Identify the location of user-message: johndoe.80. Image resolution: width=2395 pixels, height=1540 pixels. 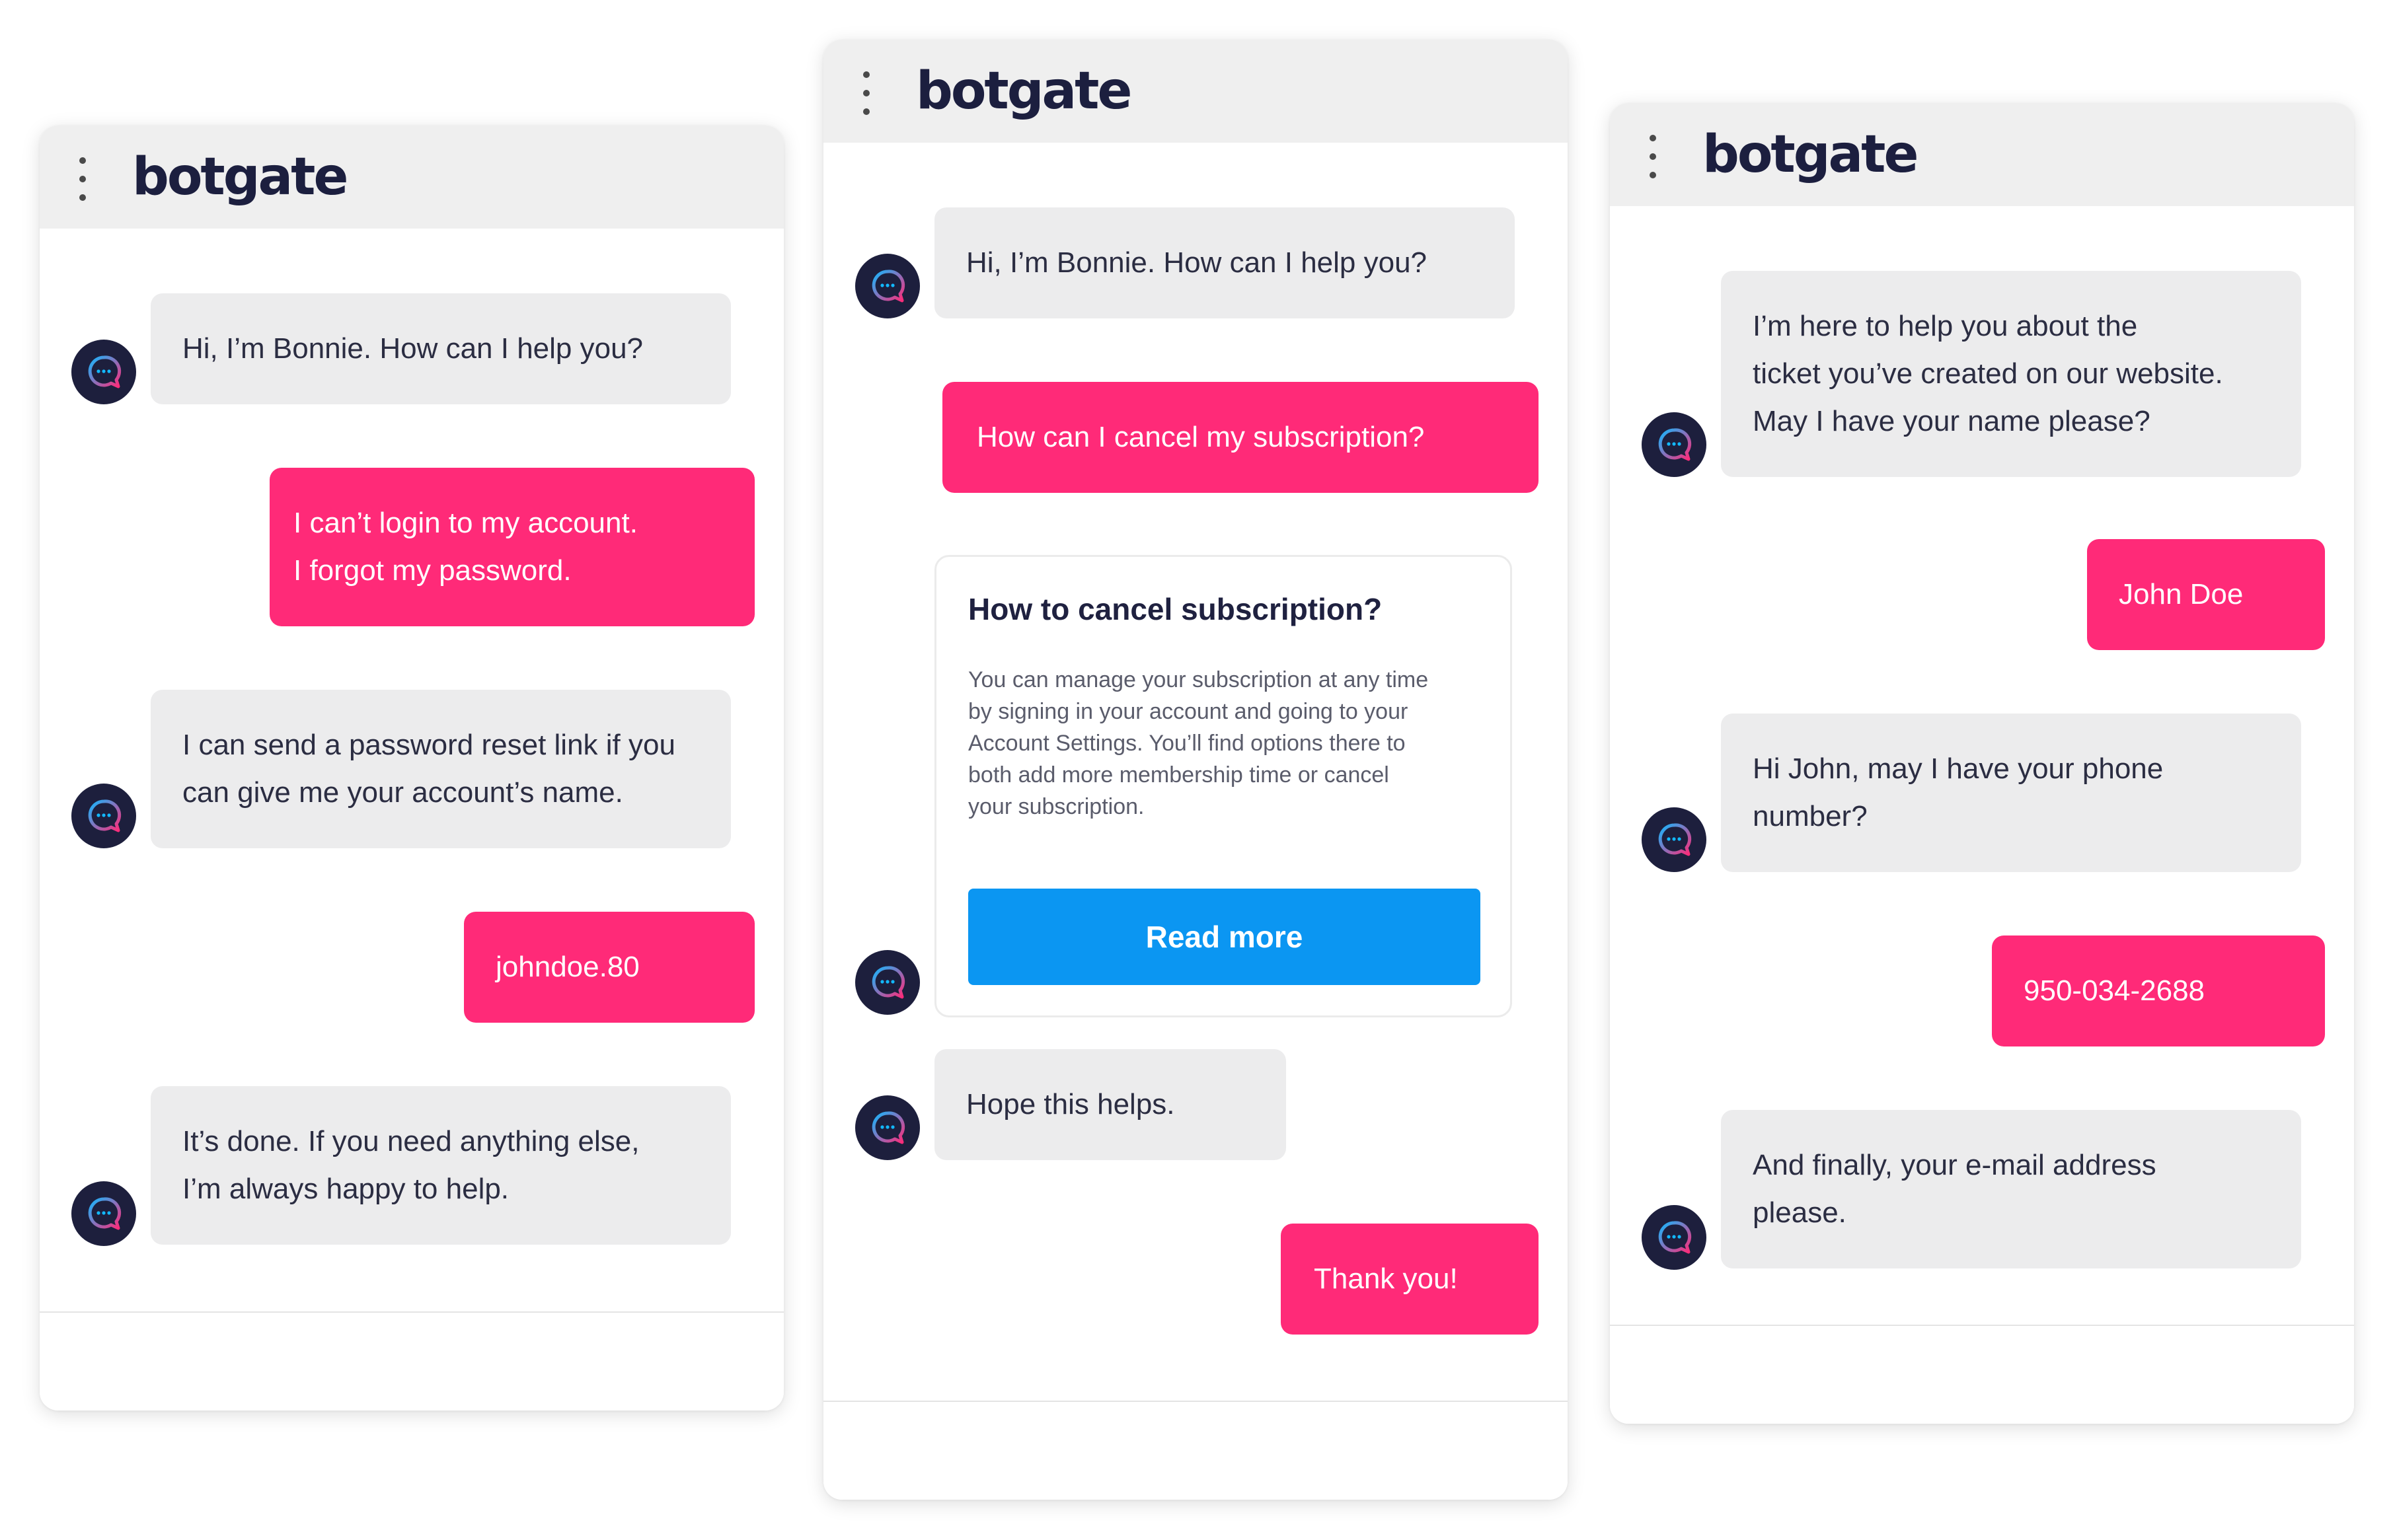
(609, 967).